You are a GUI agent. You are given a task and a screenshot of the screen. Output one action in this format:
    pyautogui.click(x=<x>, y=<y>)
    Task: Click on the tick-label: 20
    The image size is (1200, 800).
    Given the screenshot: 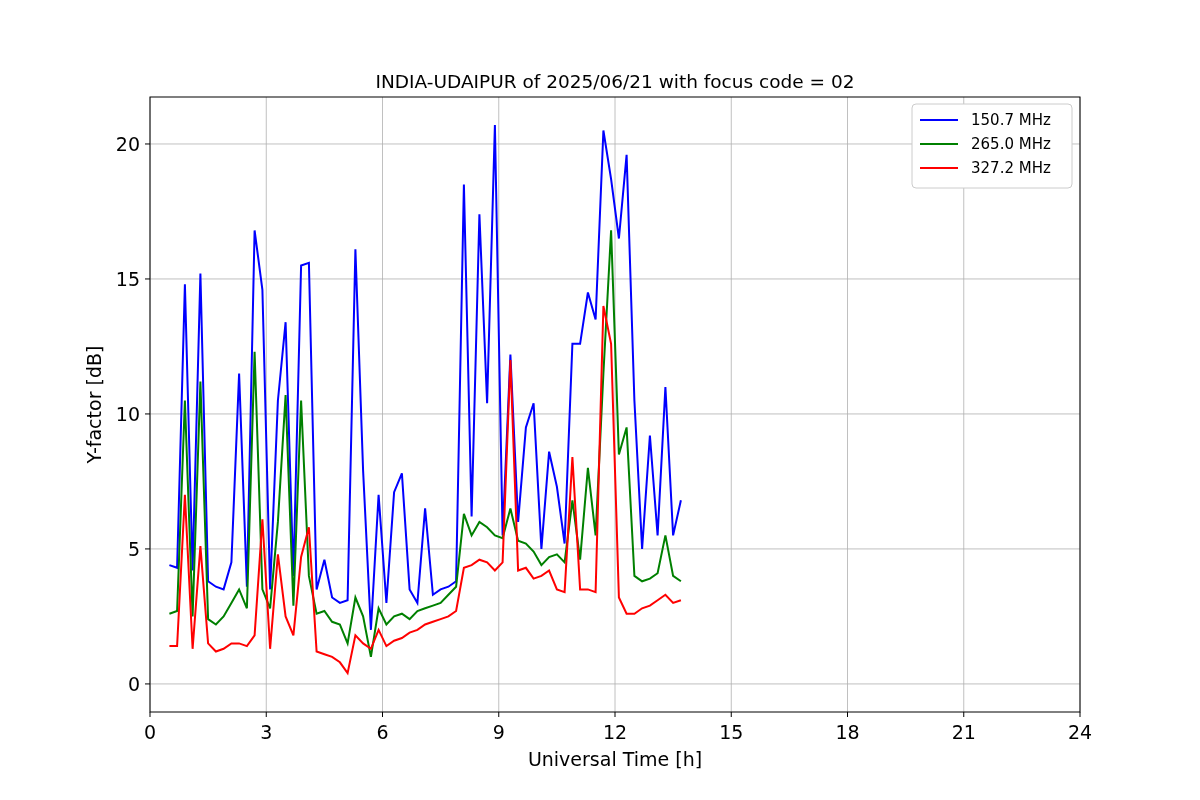 What is the action you would take?
    pyautogui.click(x=127, y=144)
    